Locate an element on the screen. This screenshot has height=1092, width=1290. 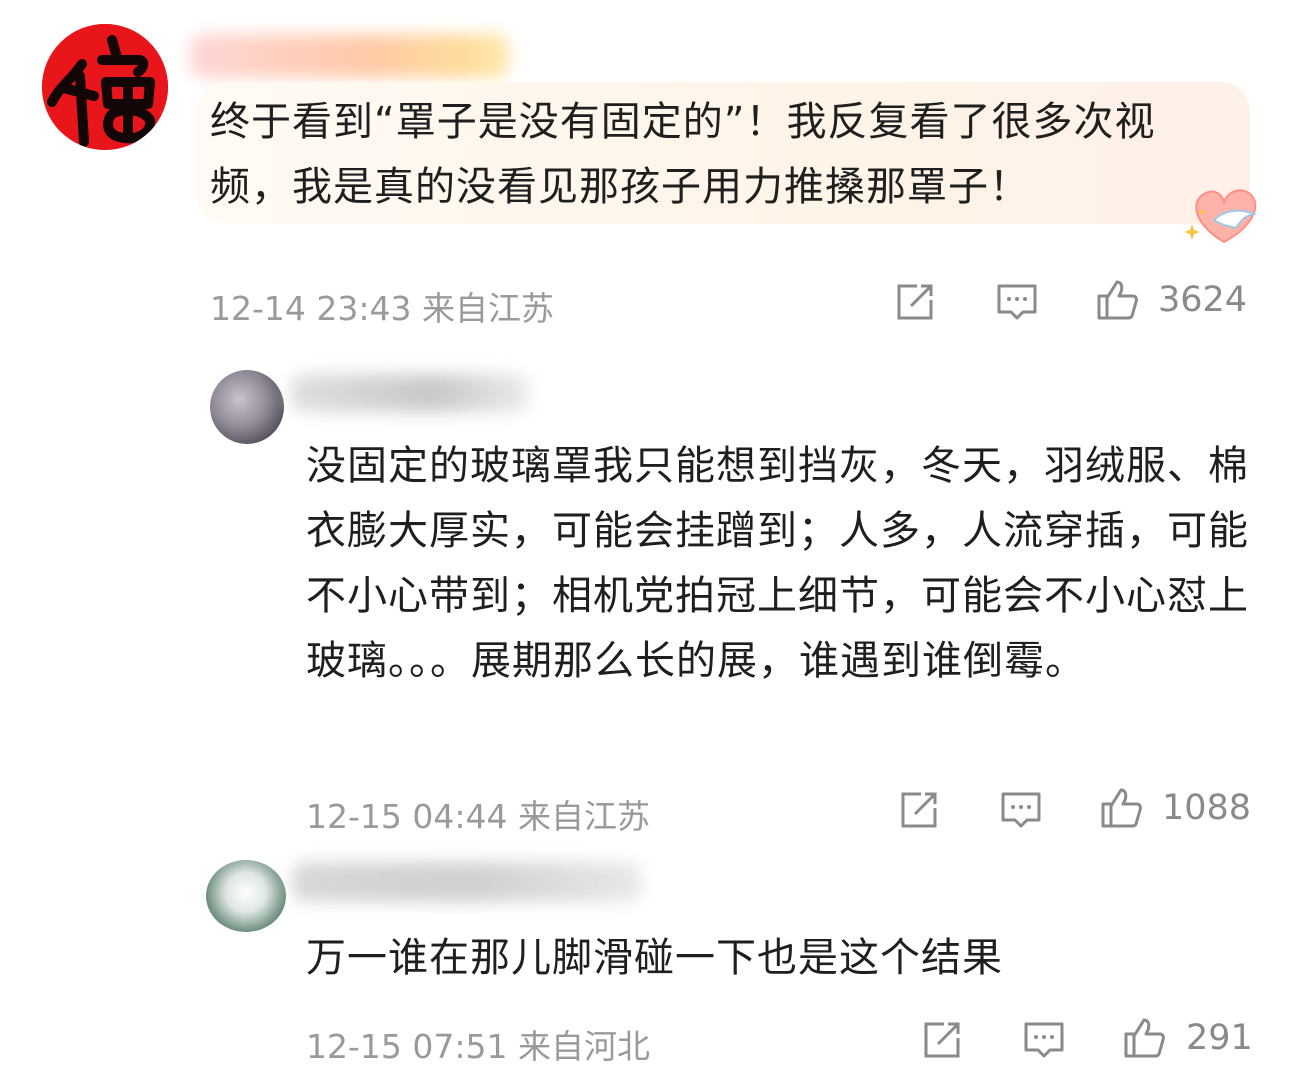
like-count: 291 is located at coordinates (1219, 1038).